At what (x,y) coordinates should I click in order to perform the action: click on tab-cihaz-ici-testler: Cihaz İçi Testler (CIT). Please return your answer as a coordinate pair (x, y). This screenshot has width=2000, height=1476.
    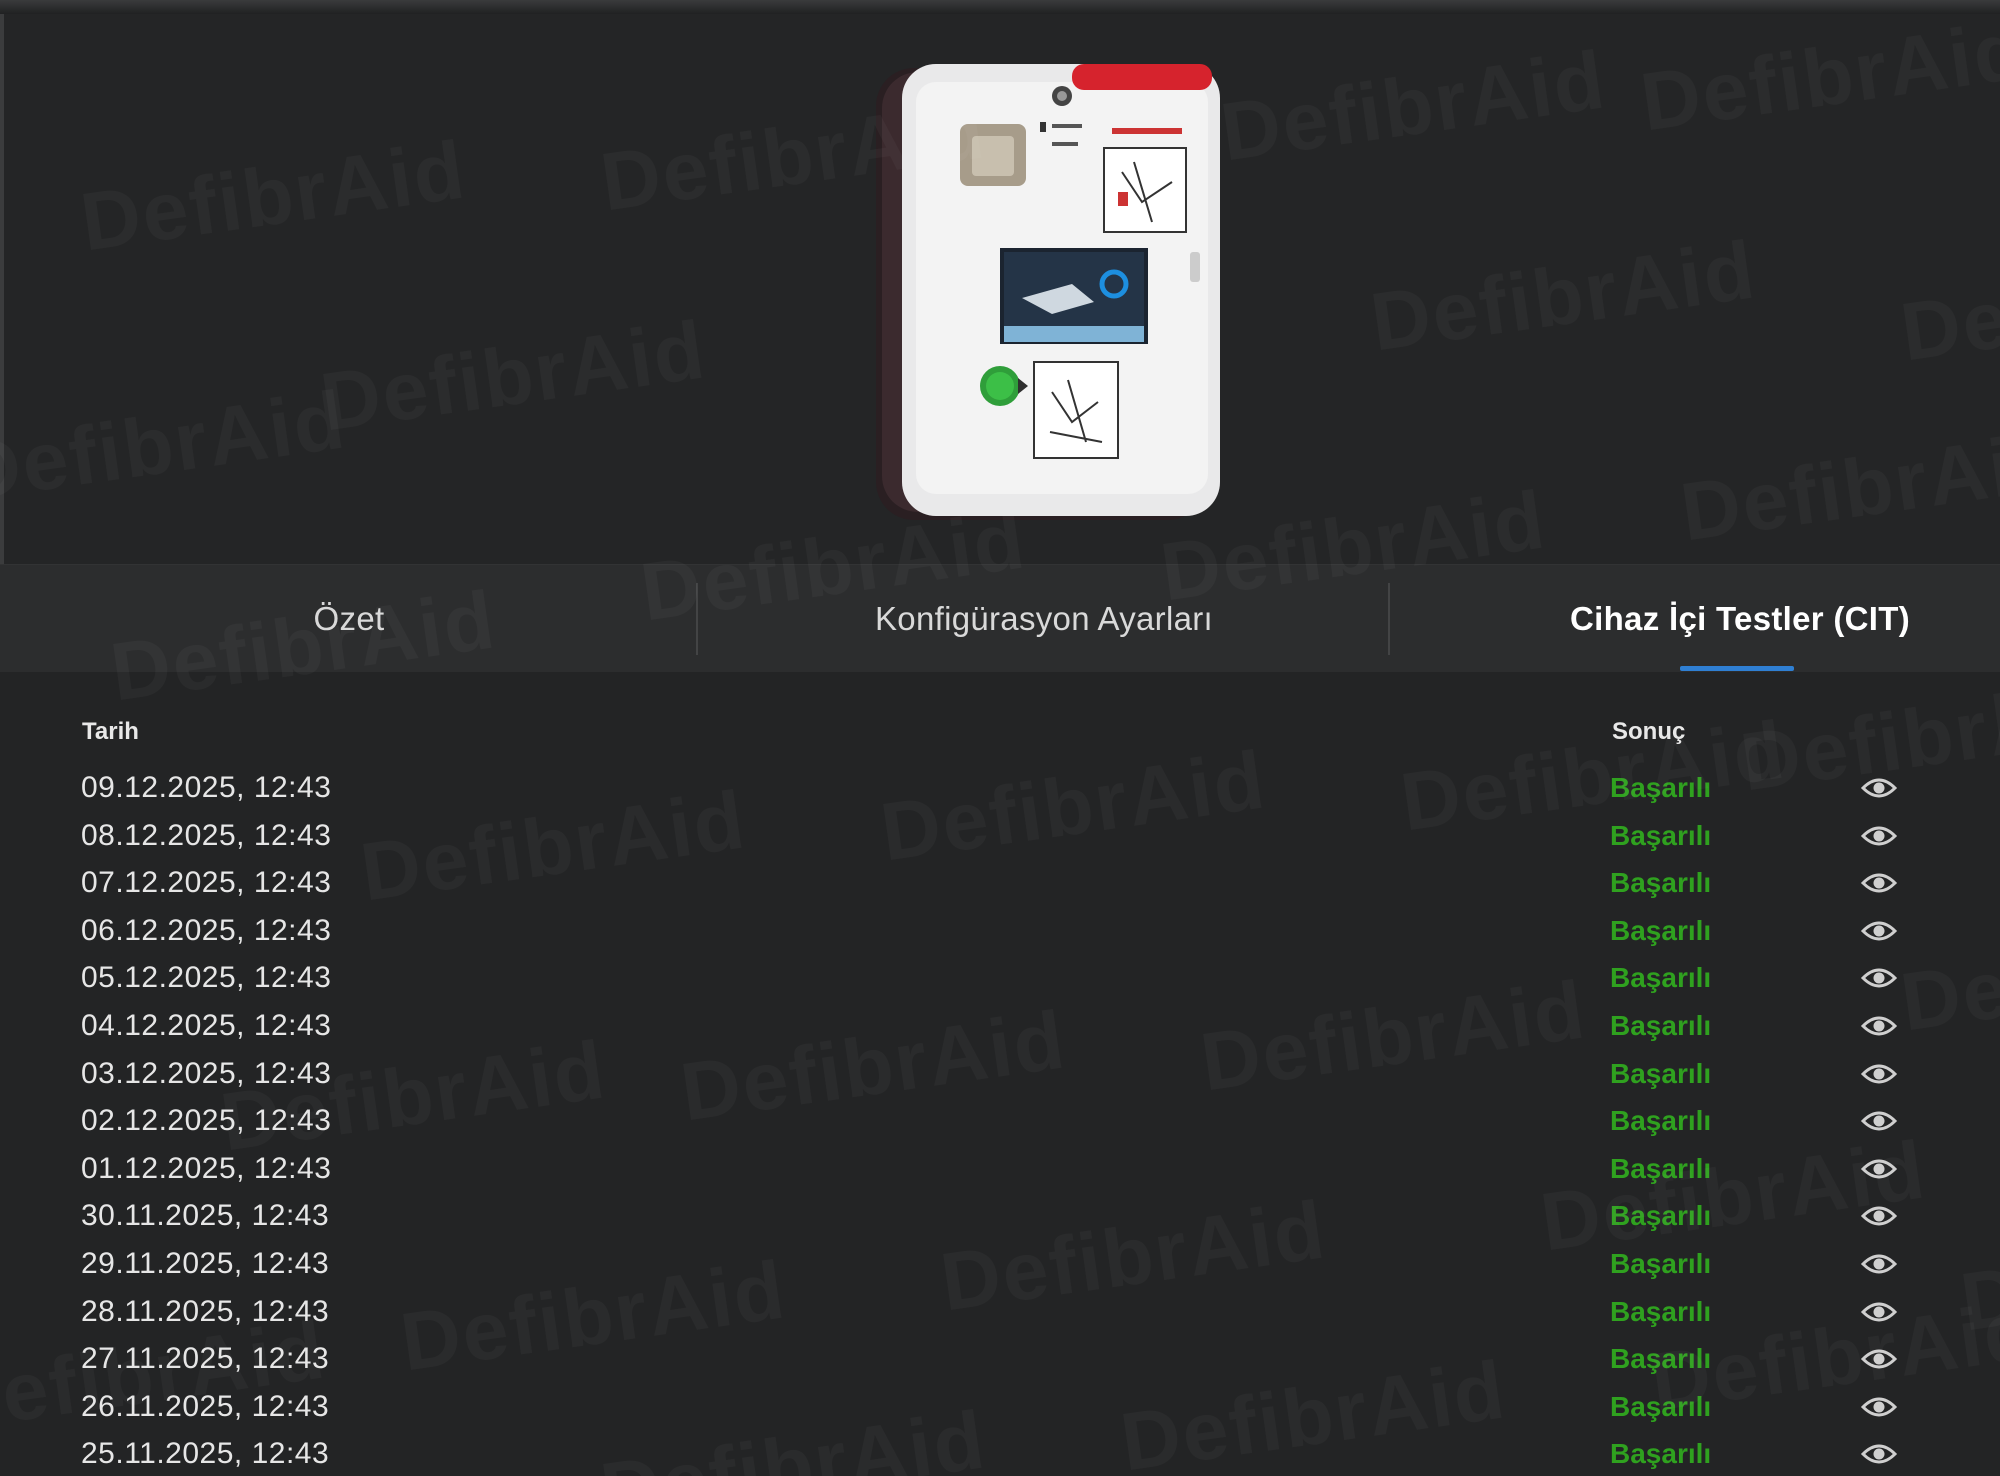
    Looking at the image, I should click on (1695, 619).